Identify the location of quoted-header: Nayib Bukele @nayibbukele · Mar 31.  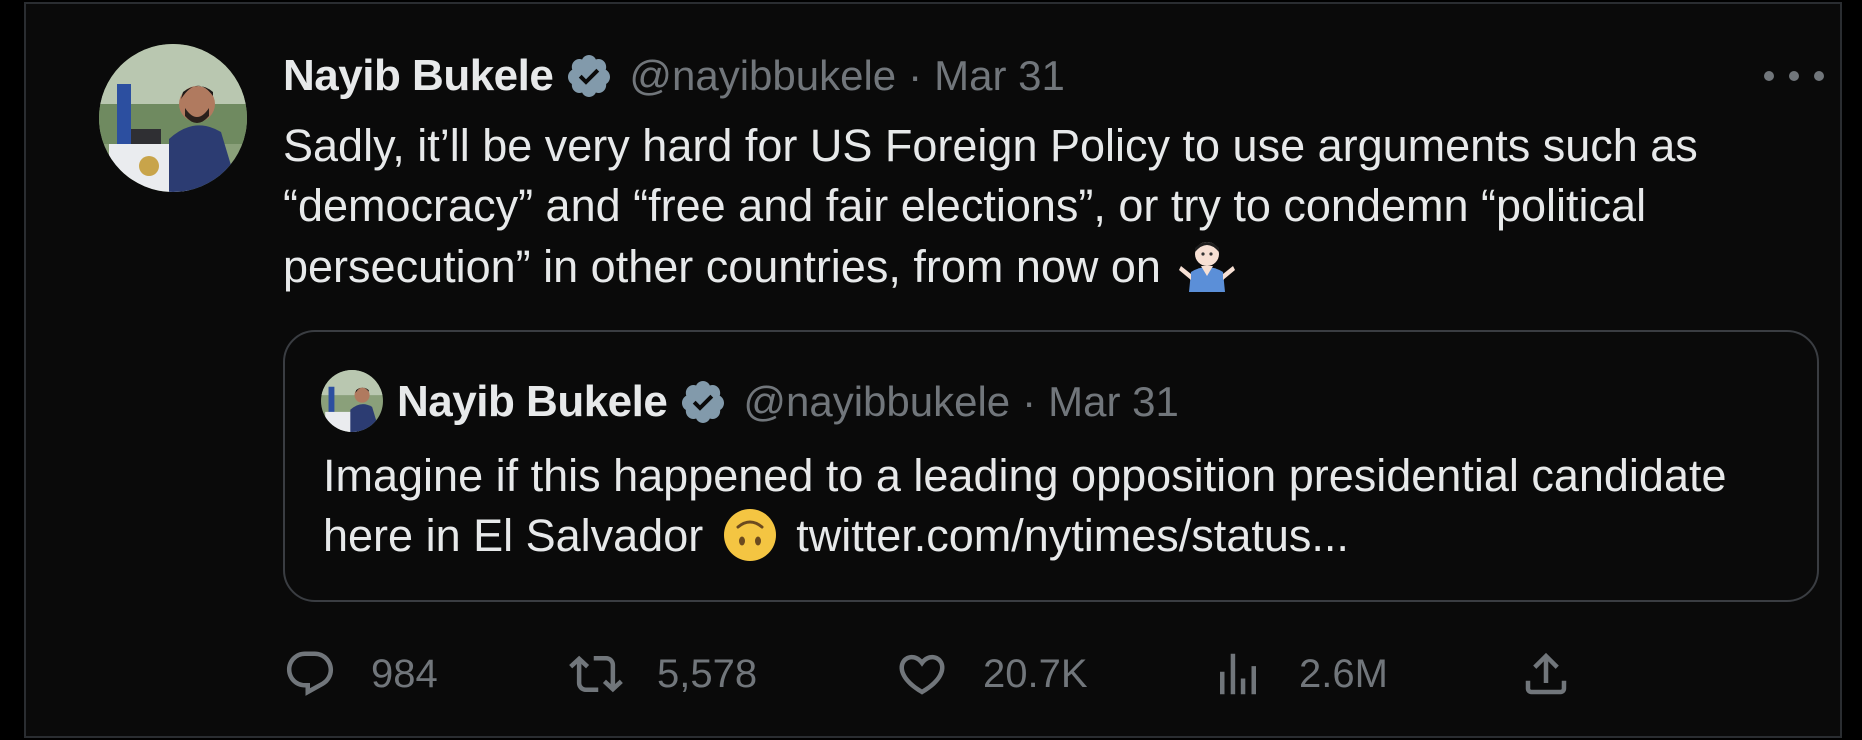
(788, 402).